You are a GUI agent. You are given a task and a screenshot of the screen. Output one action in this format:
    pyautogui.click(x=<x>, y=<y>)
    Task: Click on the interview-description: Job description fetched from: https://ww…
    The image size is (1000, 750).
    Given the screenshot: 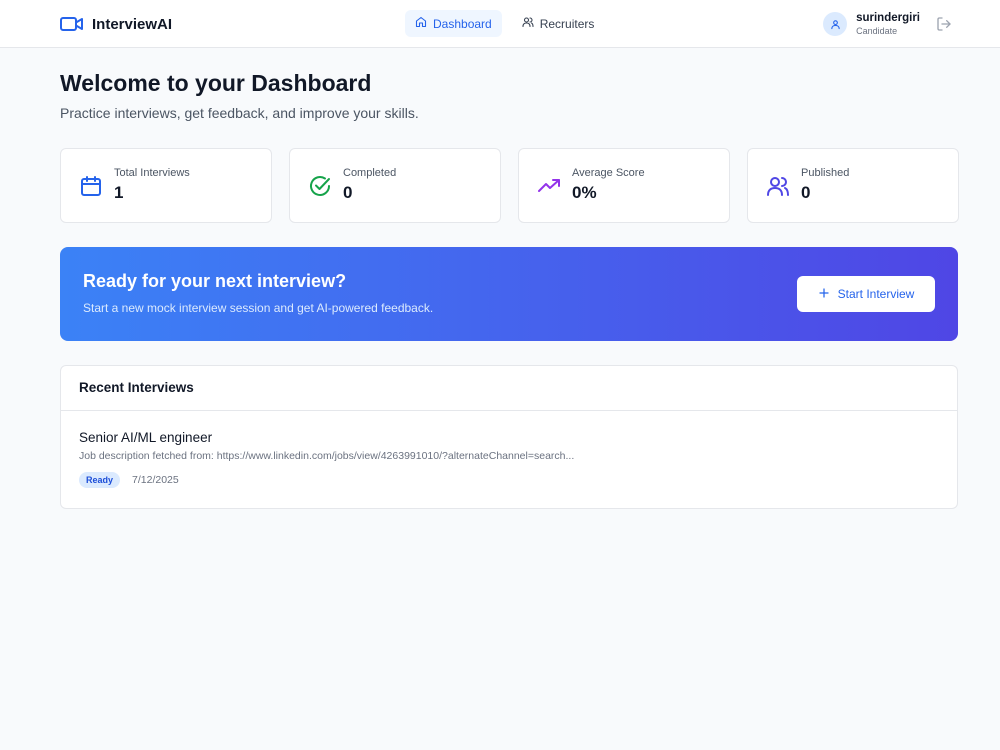 What is the action you would take?
    pyautogui.click(x=327, y=456)
    